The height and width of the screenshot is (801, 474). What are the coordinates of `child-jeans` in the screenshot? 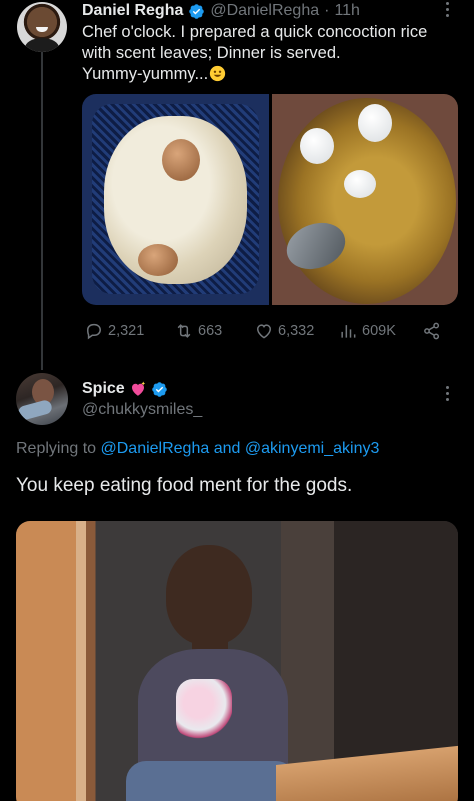 It's located at (211, 781).